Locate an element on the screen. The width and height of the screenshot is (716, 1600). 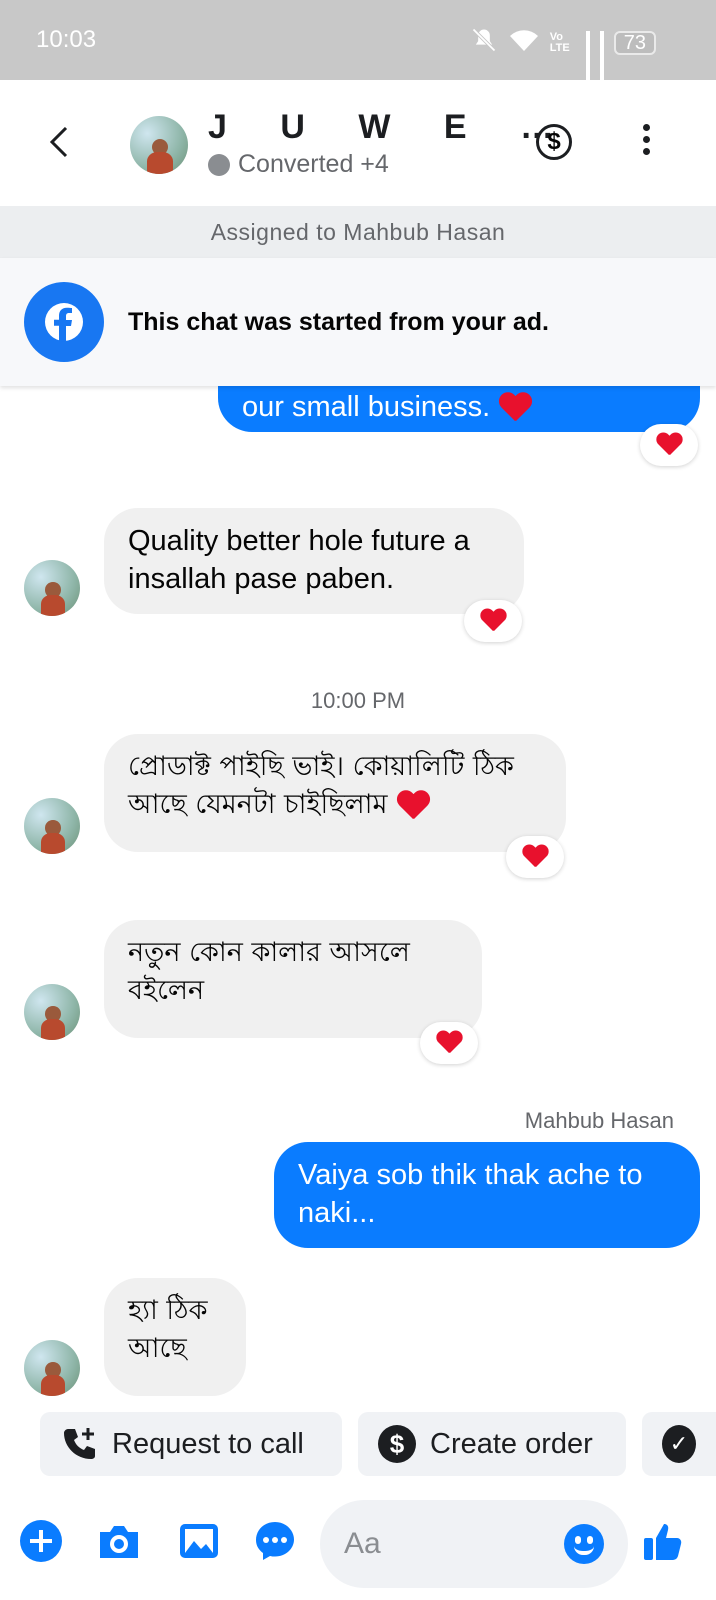
wifi-icon is located at coordinates (524, 43).